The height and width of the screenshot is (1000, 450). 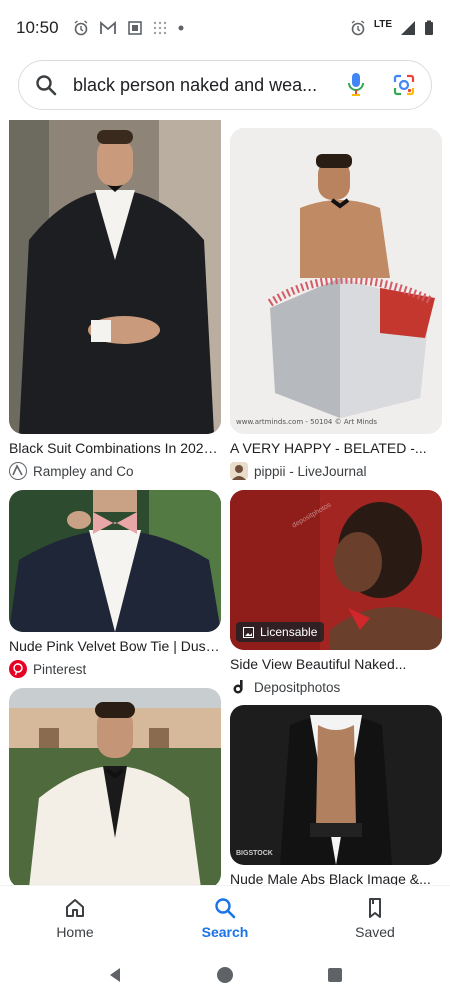 What do you see at coordinates (310, 471) in the screenshot?
I see `result-source-name: pippii - LiveJournal` at bounding box center [310, 471].